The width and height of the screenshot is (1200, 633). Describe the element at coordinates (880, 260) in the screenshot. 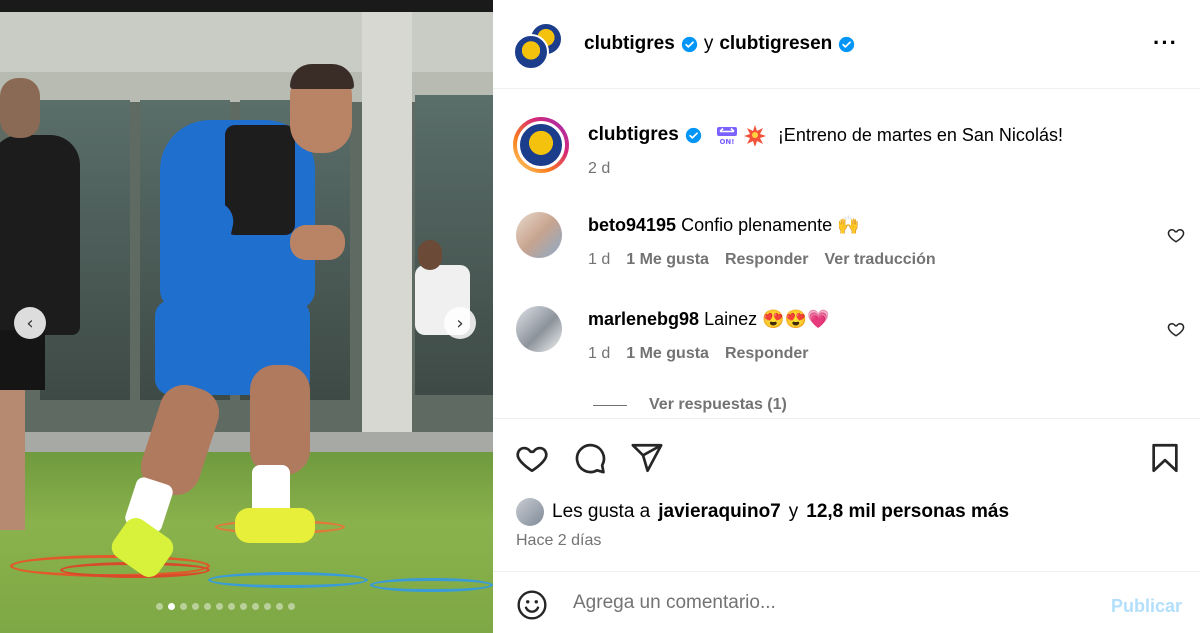

I see `see-translation-button: Ver traducción` at that location.